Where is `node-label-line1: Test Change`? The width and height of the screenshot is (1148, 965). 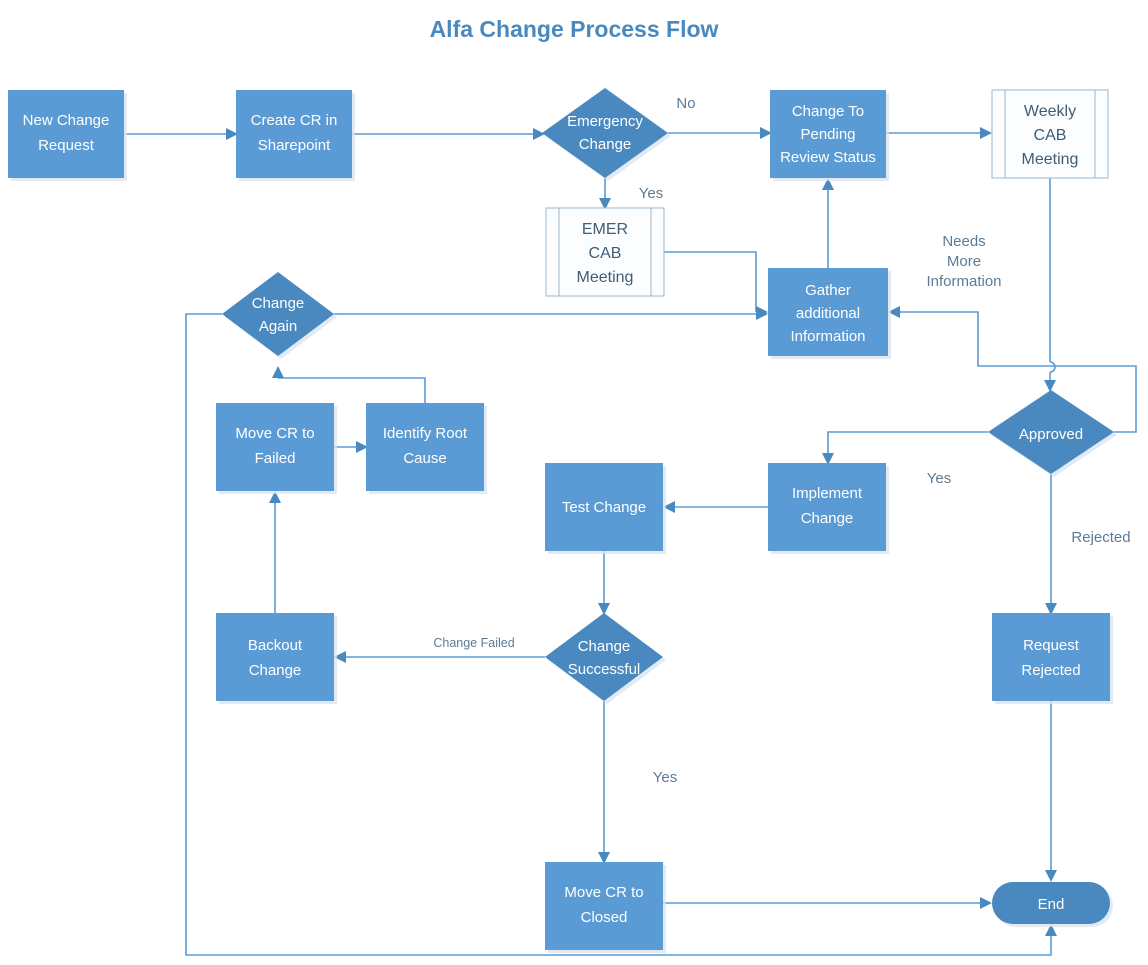 node-label-line1: Test Change is located at coordinates (604, 507).